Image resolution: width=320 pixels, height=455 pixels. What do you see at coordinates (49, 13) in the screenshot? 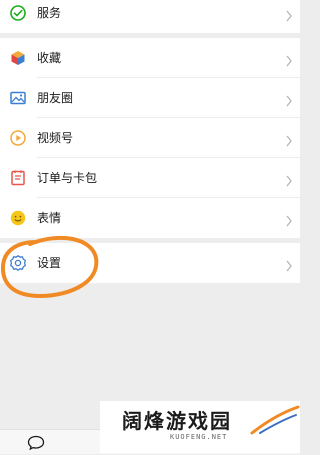
I see `menu-item-label: 服务` at bounding box center [49, 13].